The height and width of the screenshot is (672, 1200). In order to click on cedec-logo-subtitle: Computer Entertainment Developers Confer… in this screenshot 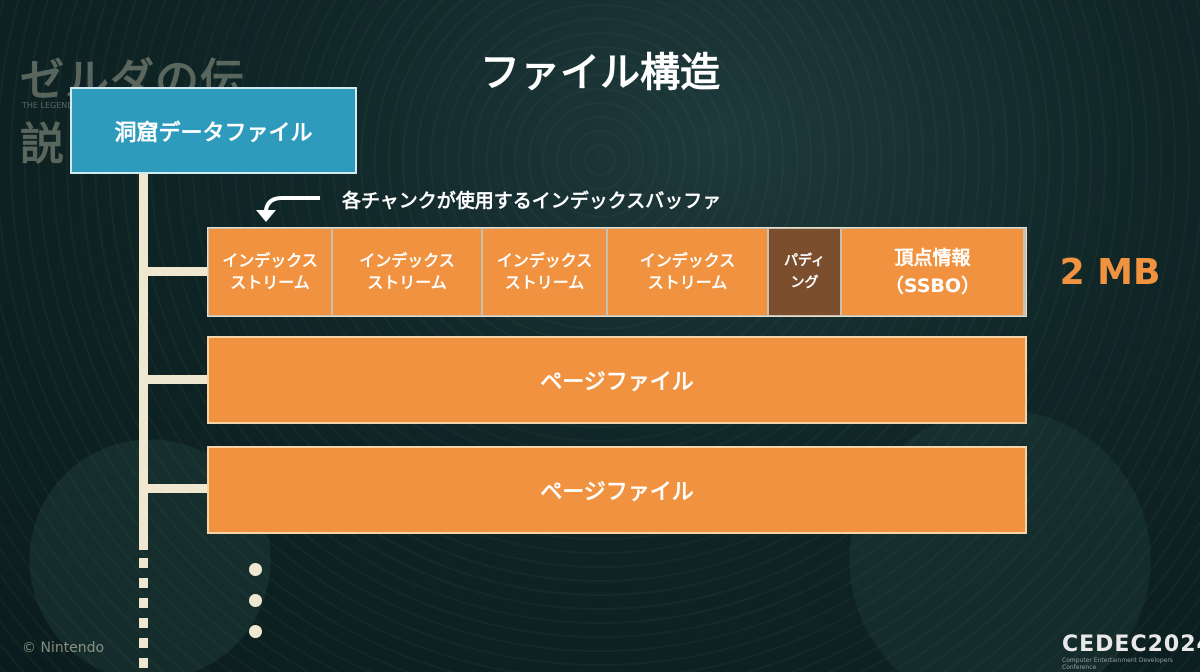, I will do `click(1117, 664)`.